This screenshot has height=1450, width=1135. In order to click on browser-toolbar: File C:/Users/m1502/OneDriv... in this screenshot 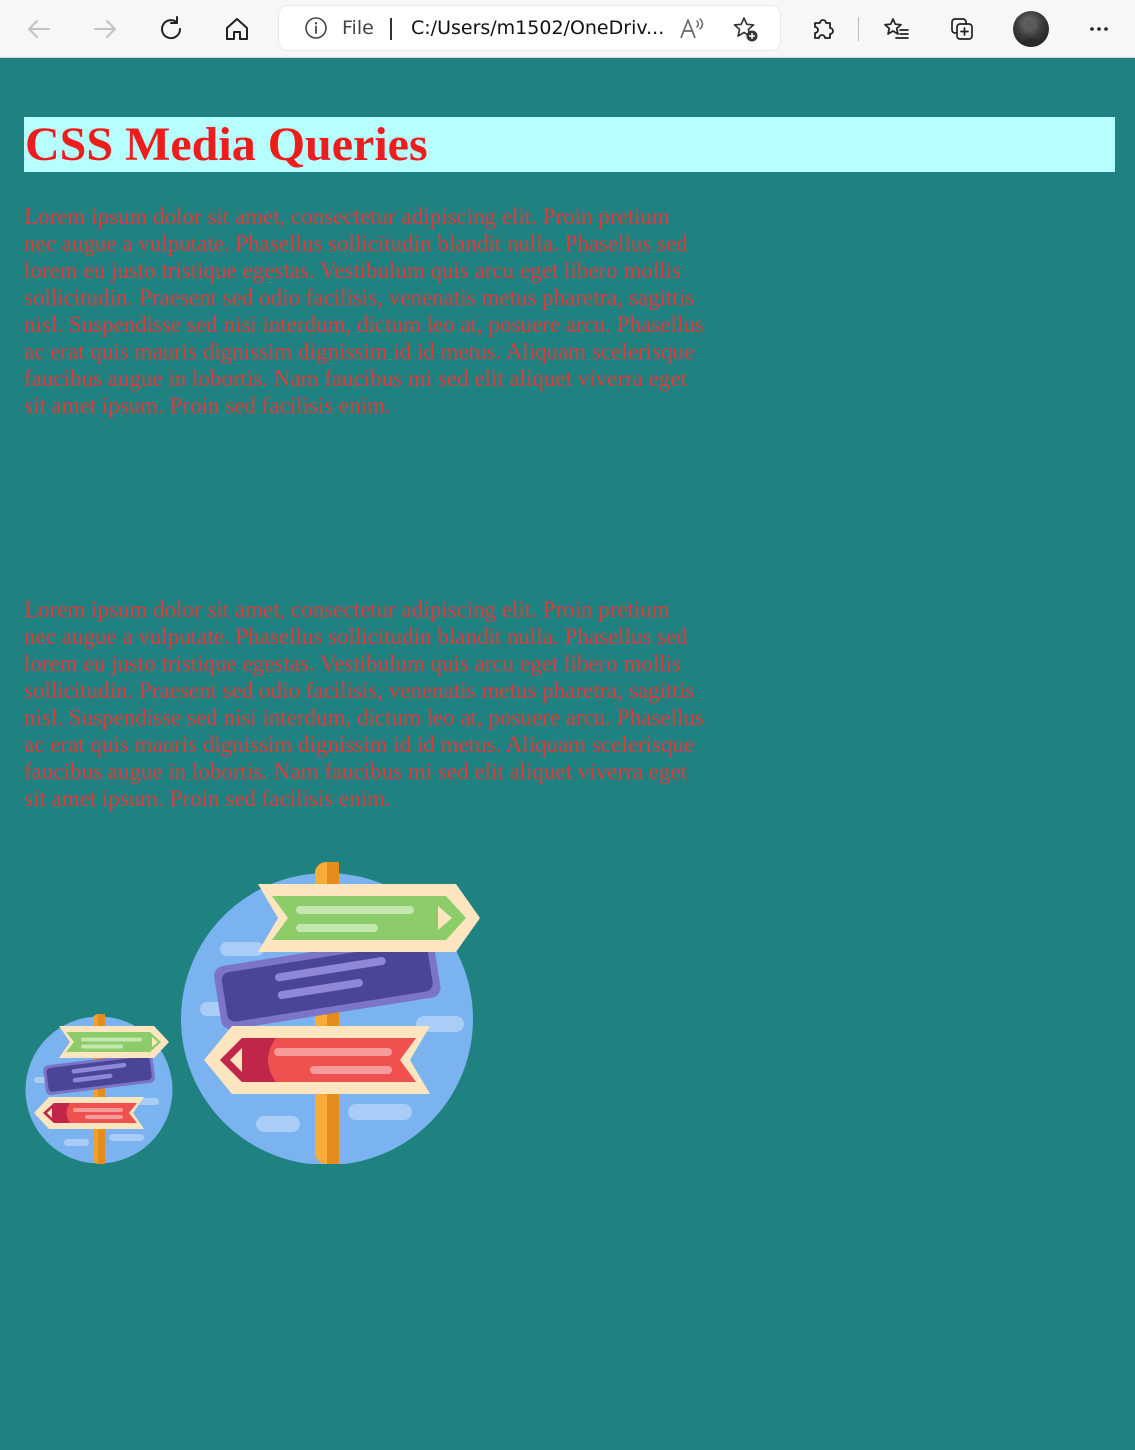, I will do `click(567, 29)`.